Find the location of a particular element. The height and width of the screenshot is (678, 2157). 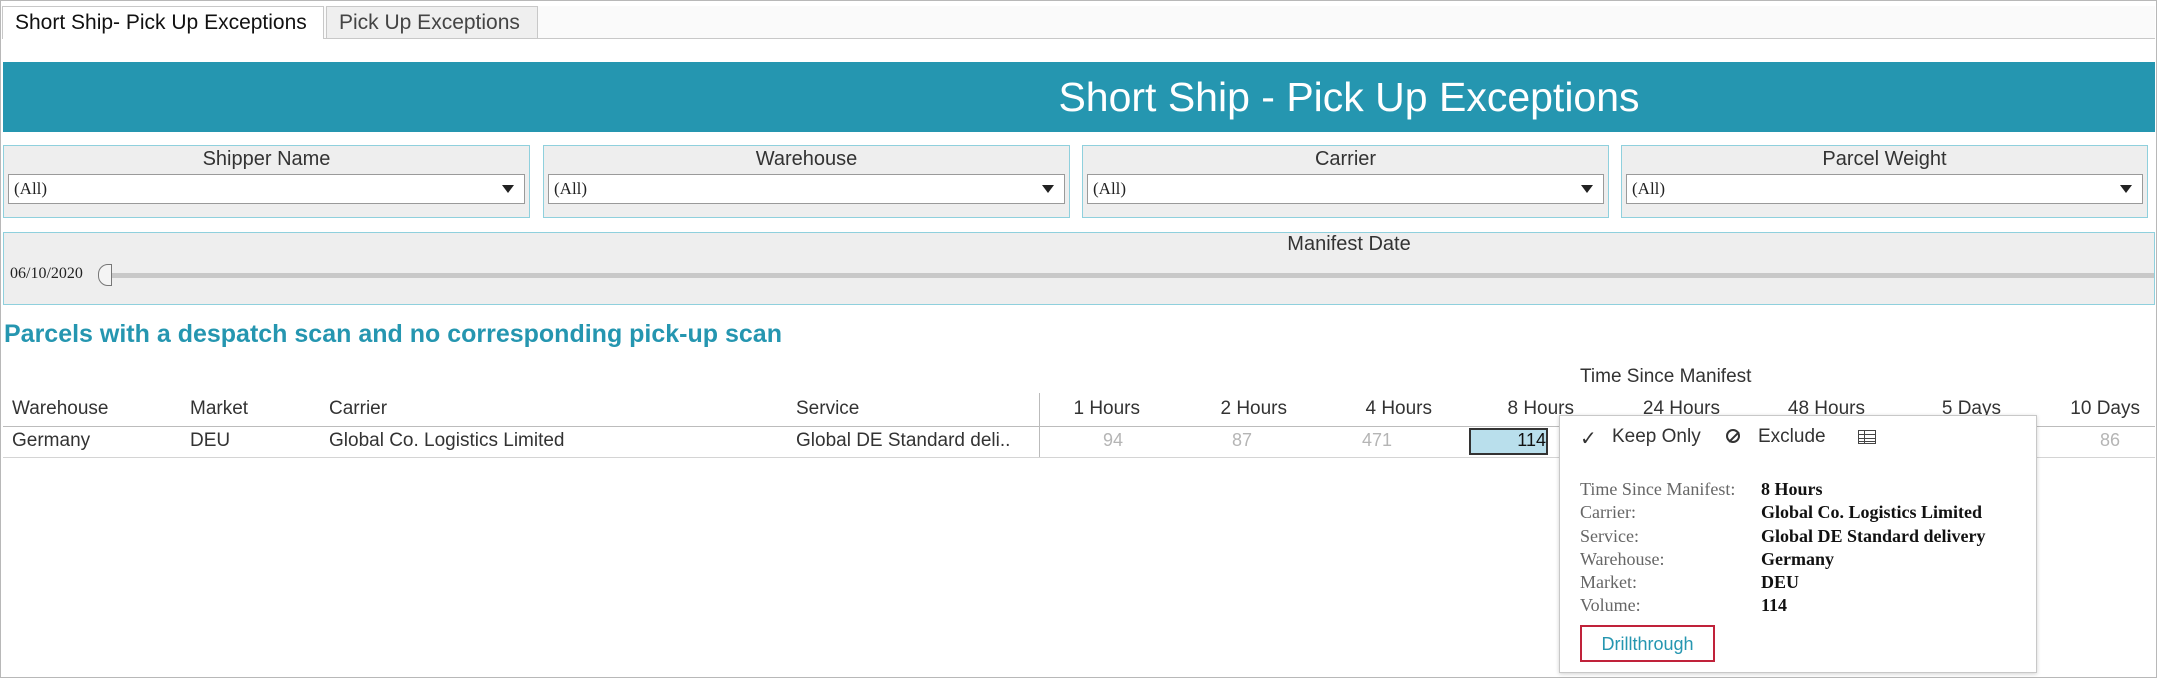

tooltip-value: 114 is located at coordinates (1774, 605).